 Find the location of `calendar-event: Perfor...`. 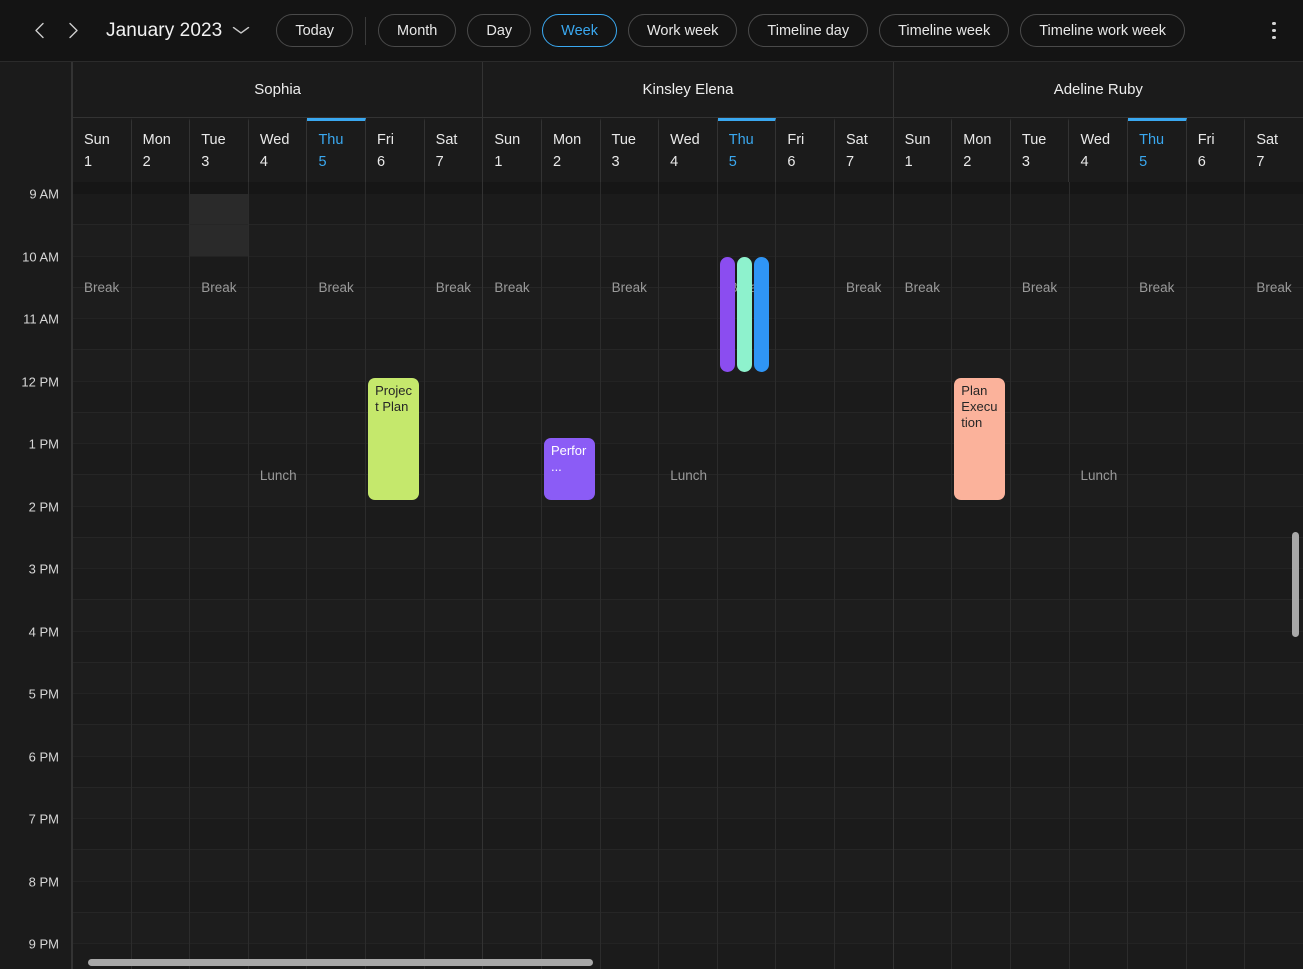

calendar-event: Perfor... is located at coordinates (569, 469).